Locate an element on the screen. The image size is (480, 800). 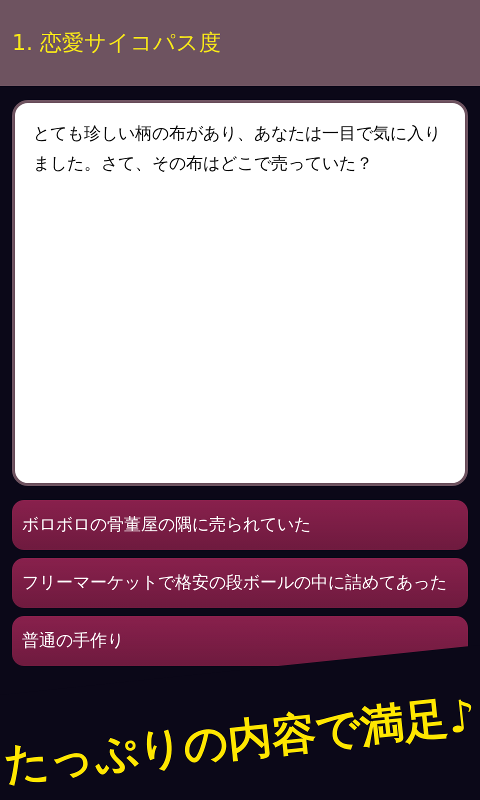
quiz-title: 1. 恋愛サイコパス度 is located at coordinates (116, 44).